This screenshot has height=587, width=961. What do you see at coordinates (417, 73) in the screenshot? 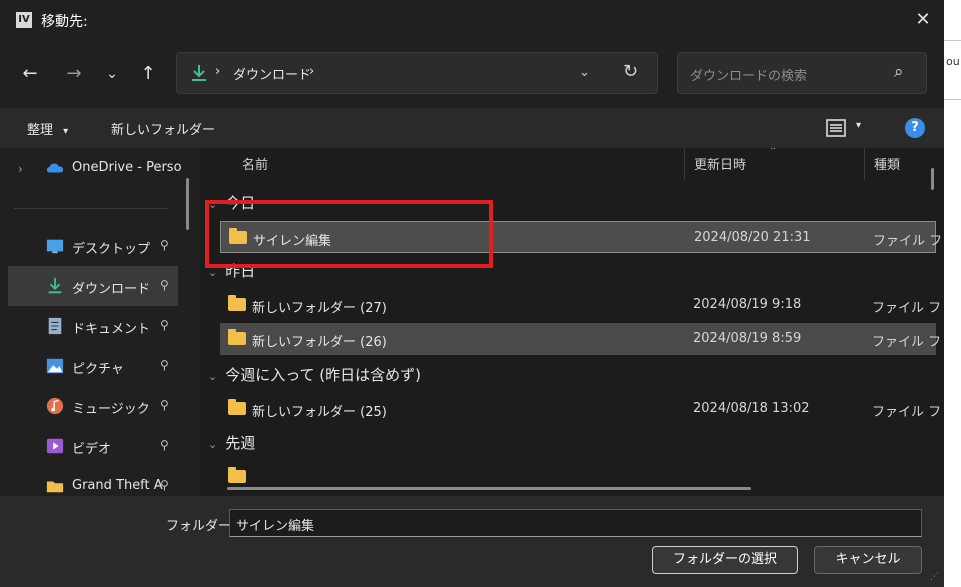
I see `address-bar: › ダウンロード › ⌄ ↻` at bounding box center [417, 73].